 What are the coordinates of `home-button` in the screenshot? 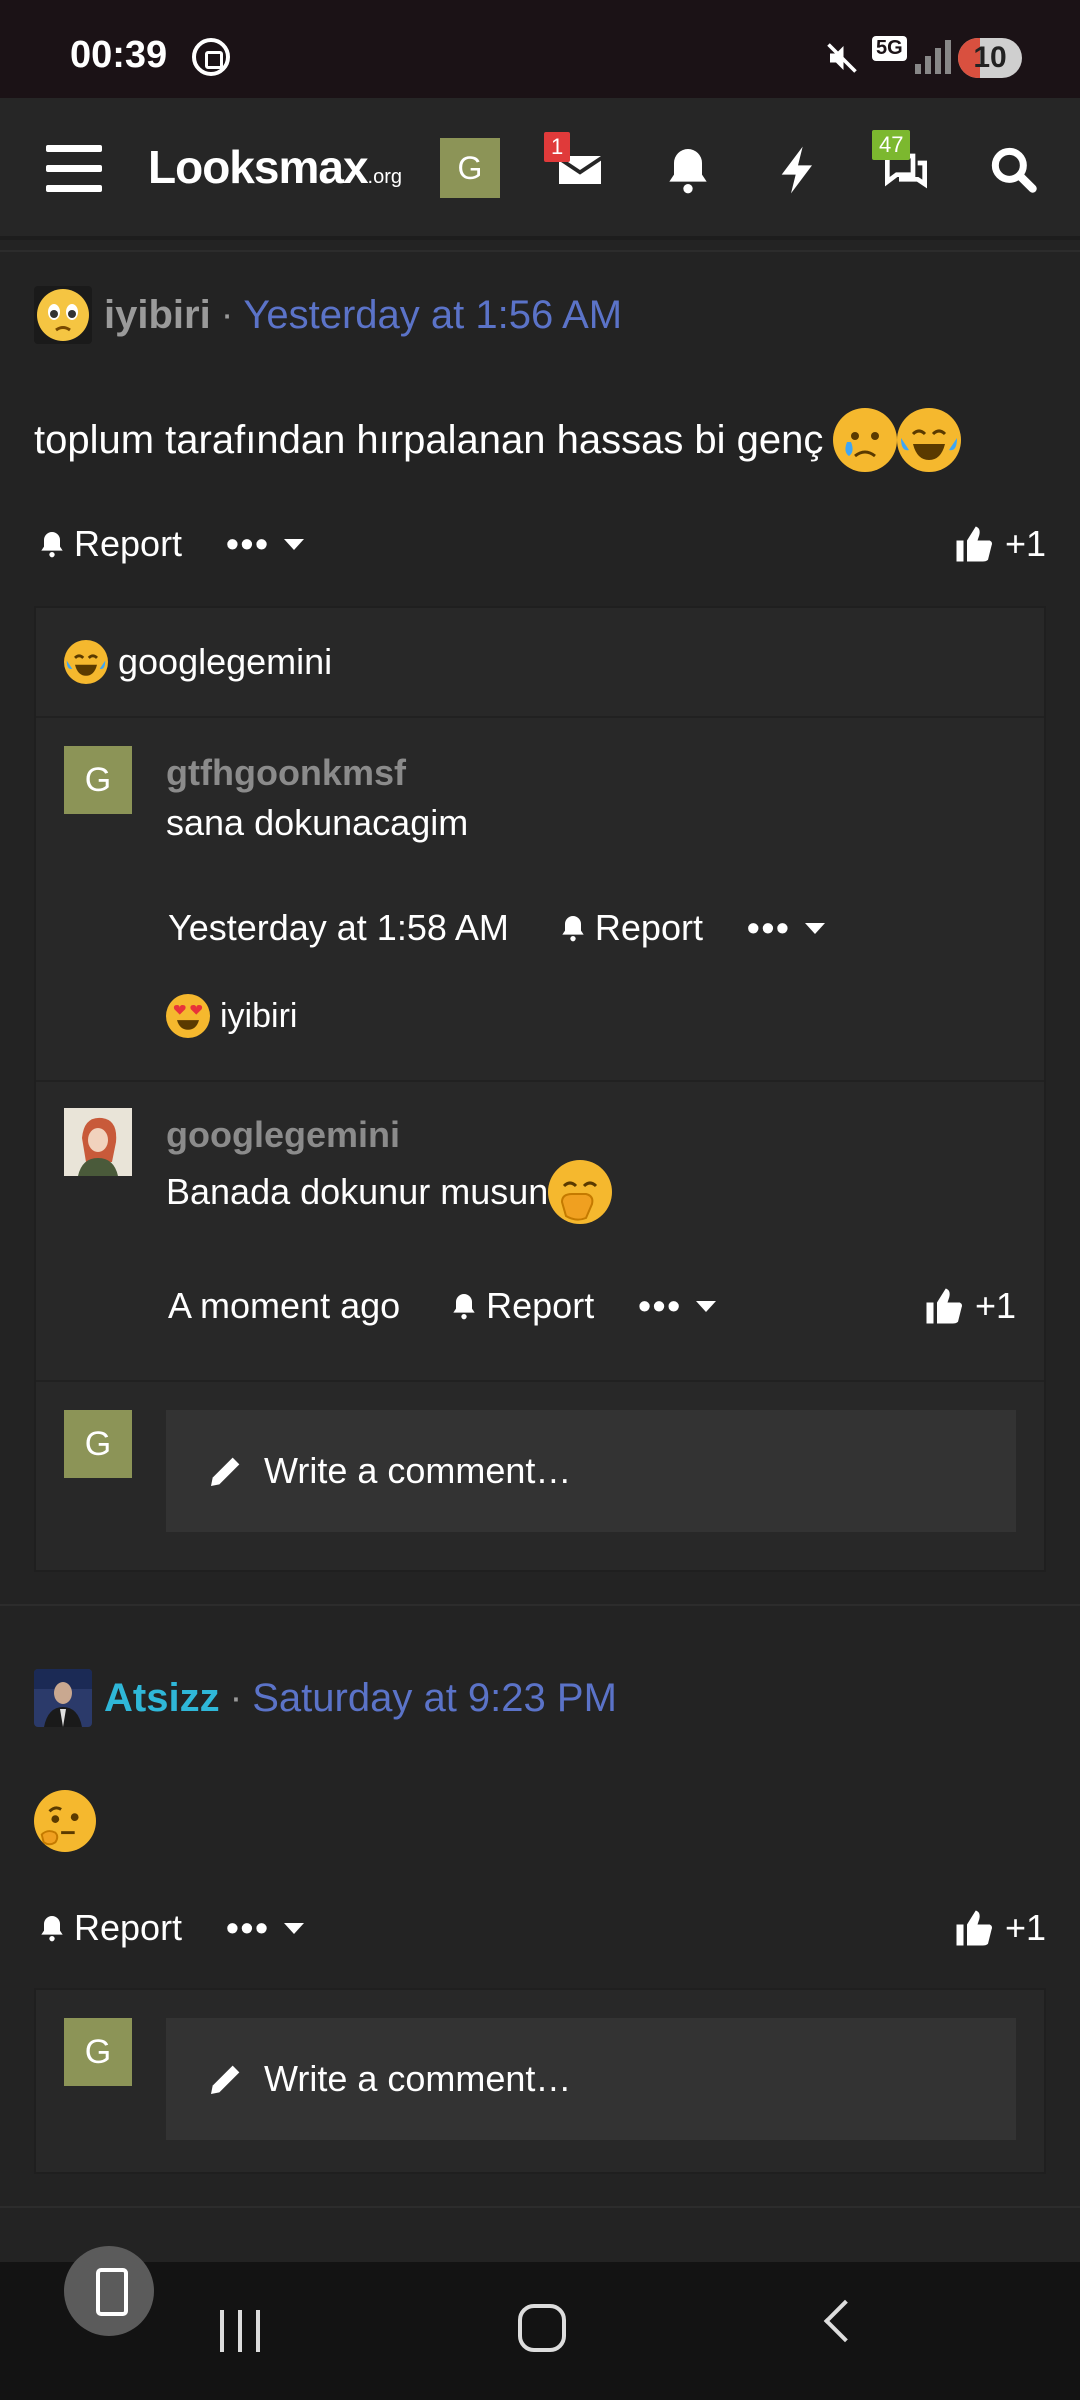 It's located at (542, 2328).